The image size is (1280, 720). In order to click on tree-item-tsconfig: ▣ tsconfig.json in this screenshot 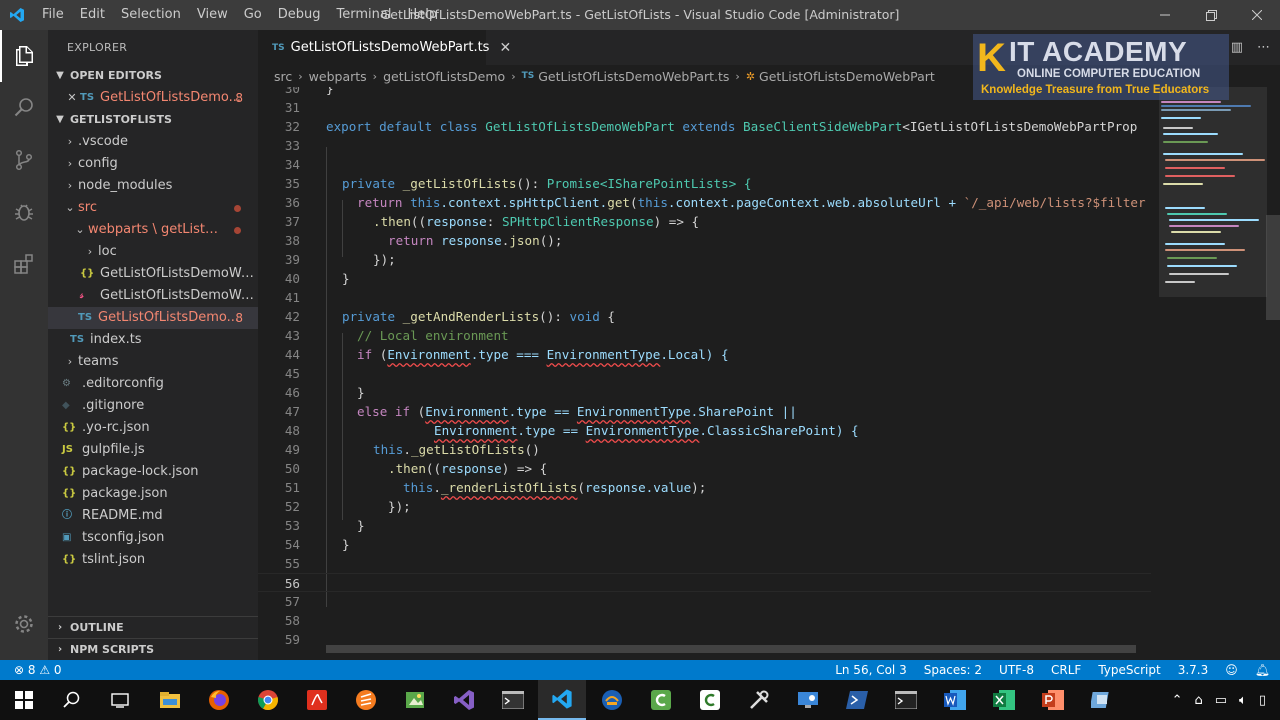, I will do `click(153, 538)`.